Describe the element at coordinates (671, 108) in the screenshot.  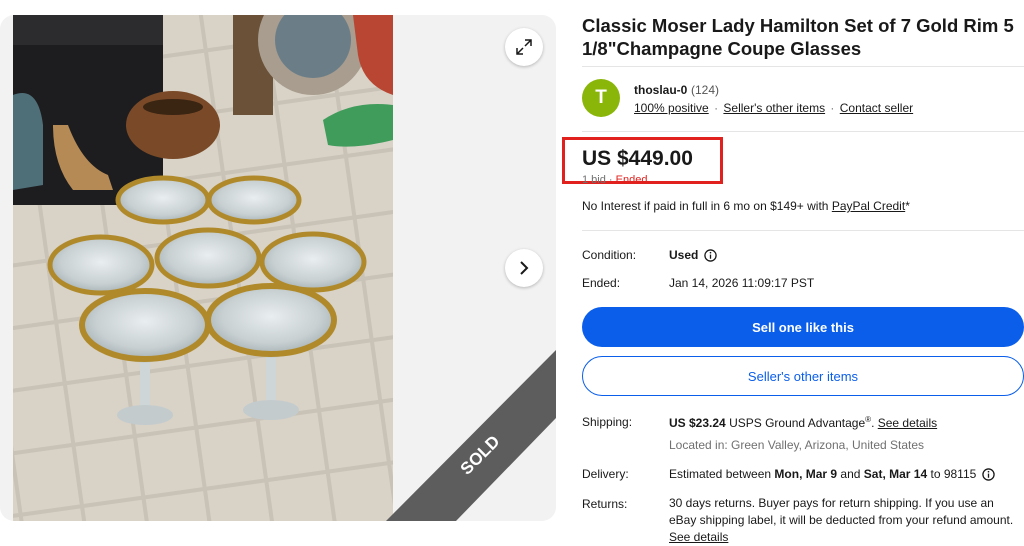
I see `positive-feedback-link: 100% positive` at that location.